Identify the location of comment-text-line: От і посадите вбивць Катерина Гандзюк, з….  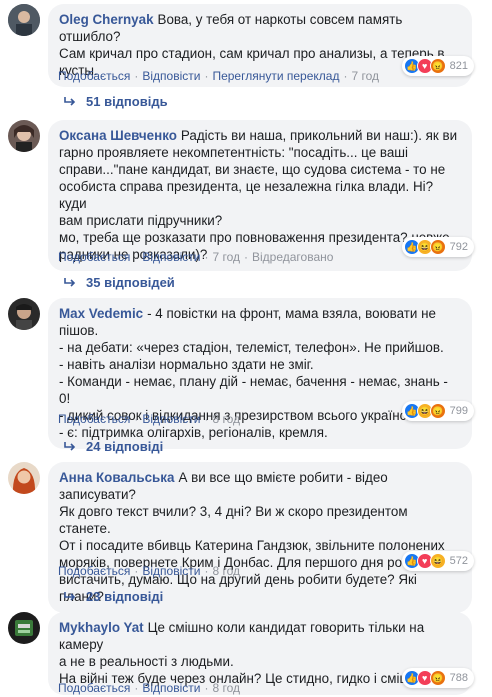
(252, 545).